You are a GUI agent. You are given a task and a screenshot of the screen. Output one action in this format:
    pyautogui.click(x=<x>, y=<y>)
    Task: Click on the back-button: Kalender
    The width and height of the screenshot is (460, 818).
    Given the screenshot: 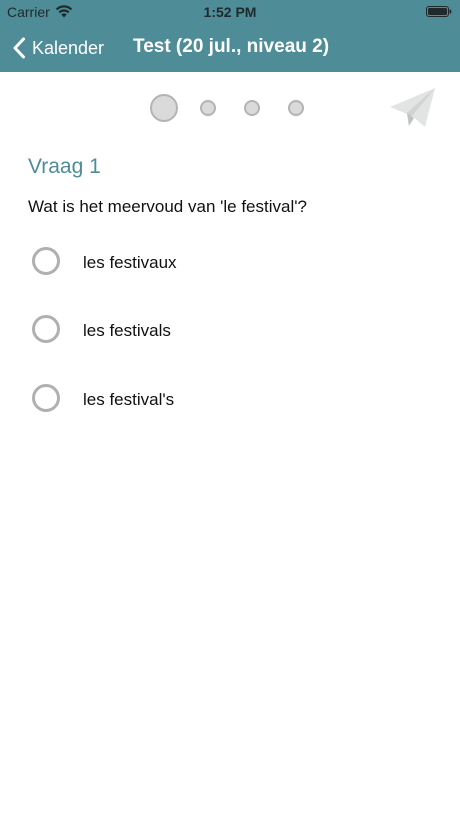 What is the action you would take?
    pyautogui.click(x=58, y=48)
    